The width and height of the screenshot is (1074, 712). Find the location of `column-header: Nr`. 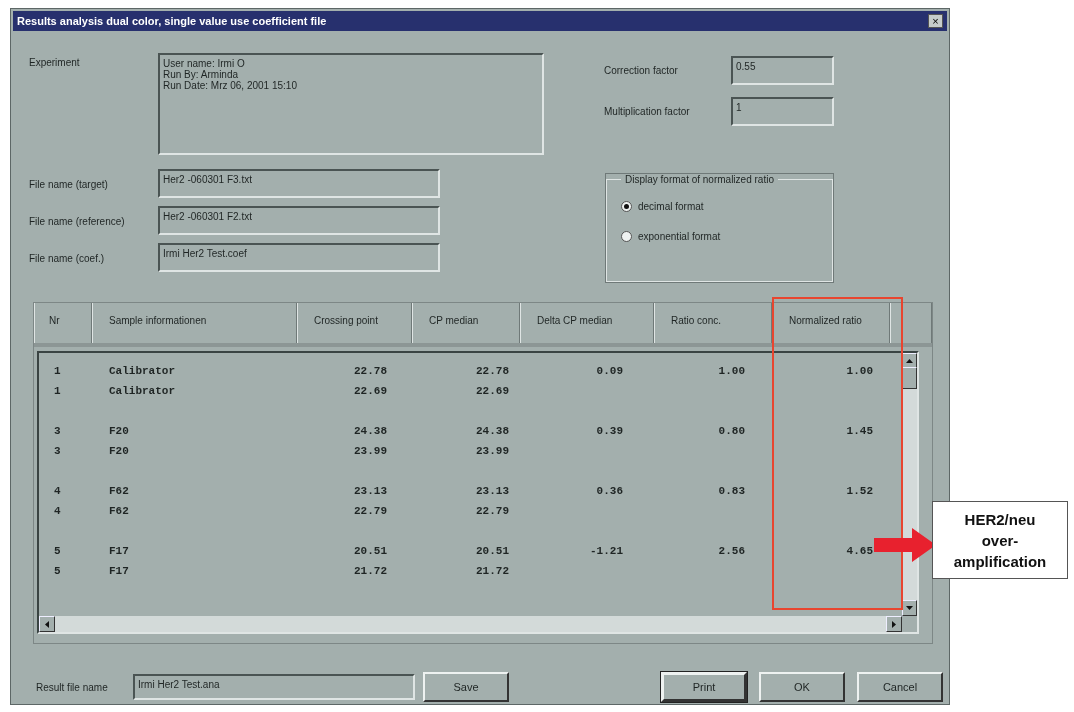

column-header: Nr is located at coordinates (63, 323).